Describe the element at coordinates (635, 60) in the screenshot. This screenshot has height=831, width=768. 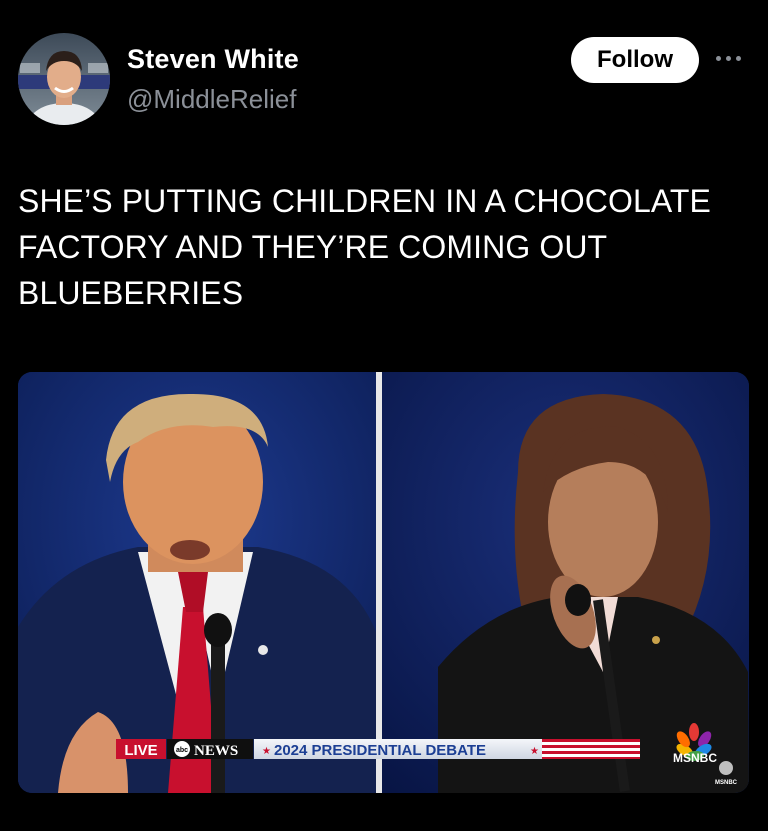
I see `follow-button: Follow` at that location.